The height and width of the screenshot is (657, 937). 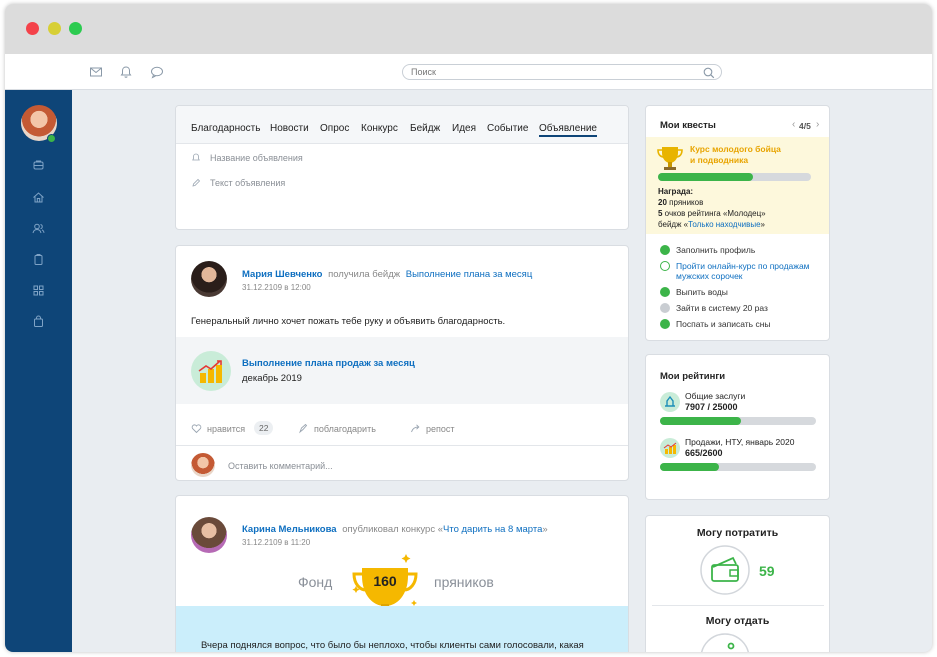 I want to click on rating-value: 7907 / 25000, so click(x=711, y=407).